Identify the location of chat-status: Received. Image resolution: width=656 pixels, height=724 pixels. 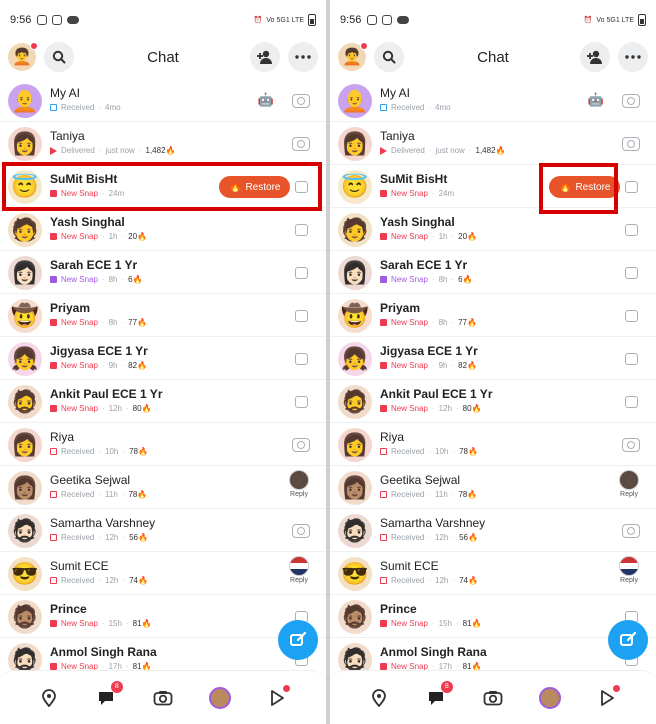
(408, 537).